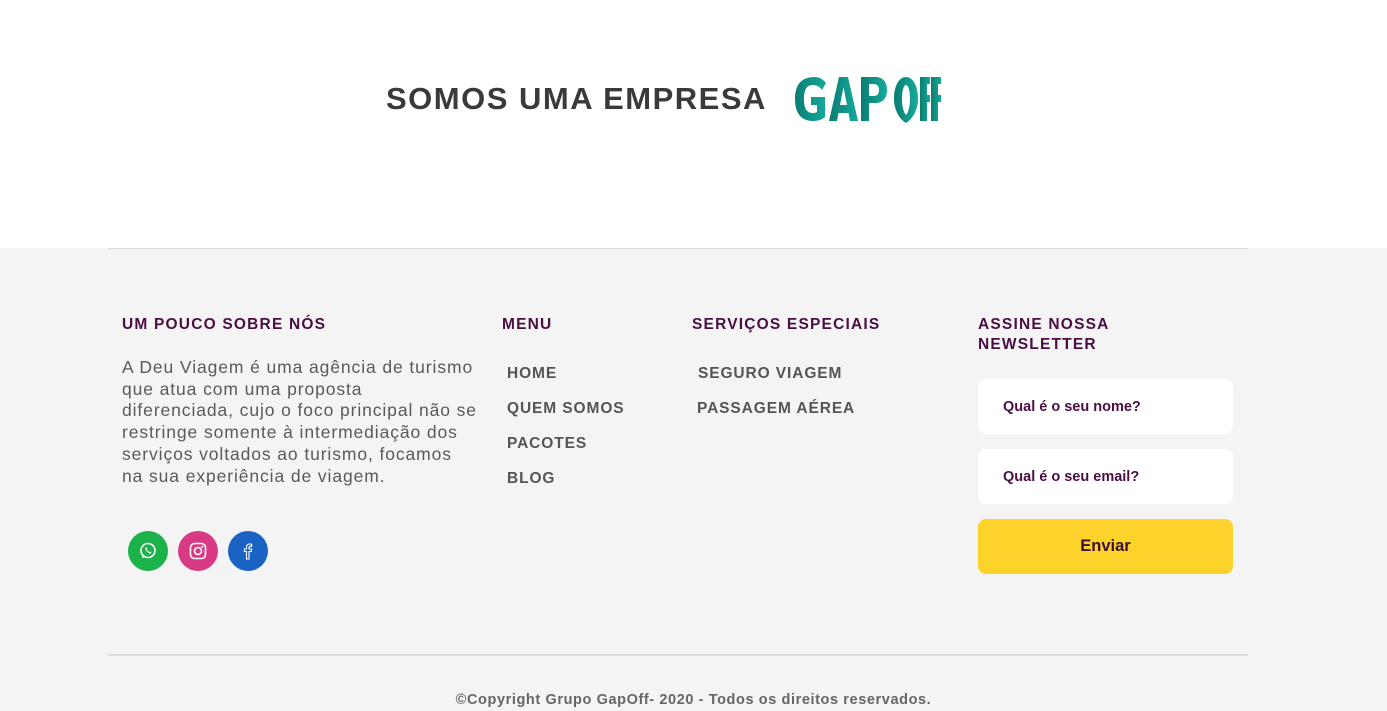  What do you see at coordinates (678, 248) in the screenshot?
I see `footer-top-divider` at bounding box center [678, 248].